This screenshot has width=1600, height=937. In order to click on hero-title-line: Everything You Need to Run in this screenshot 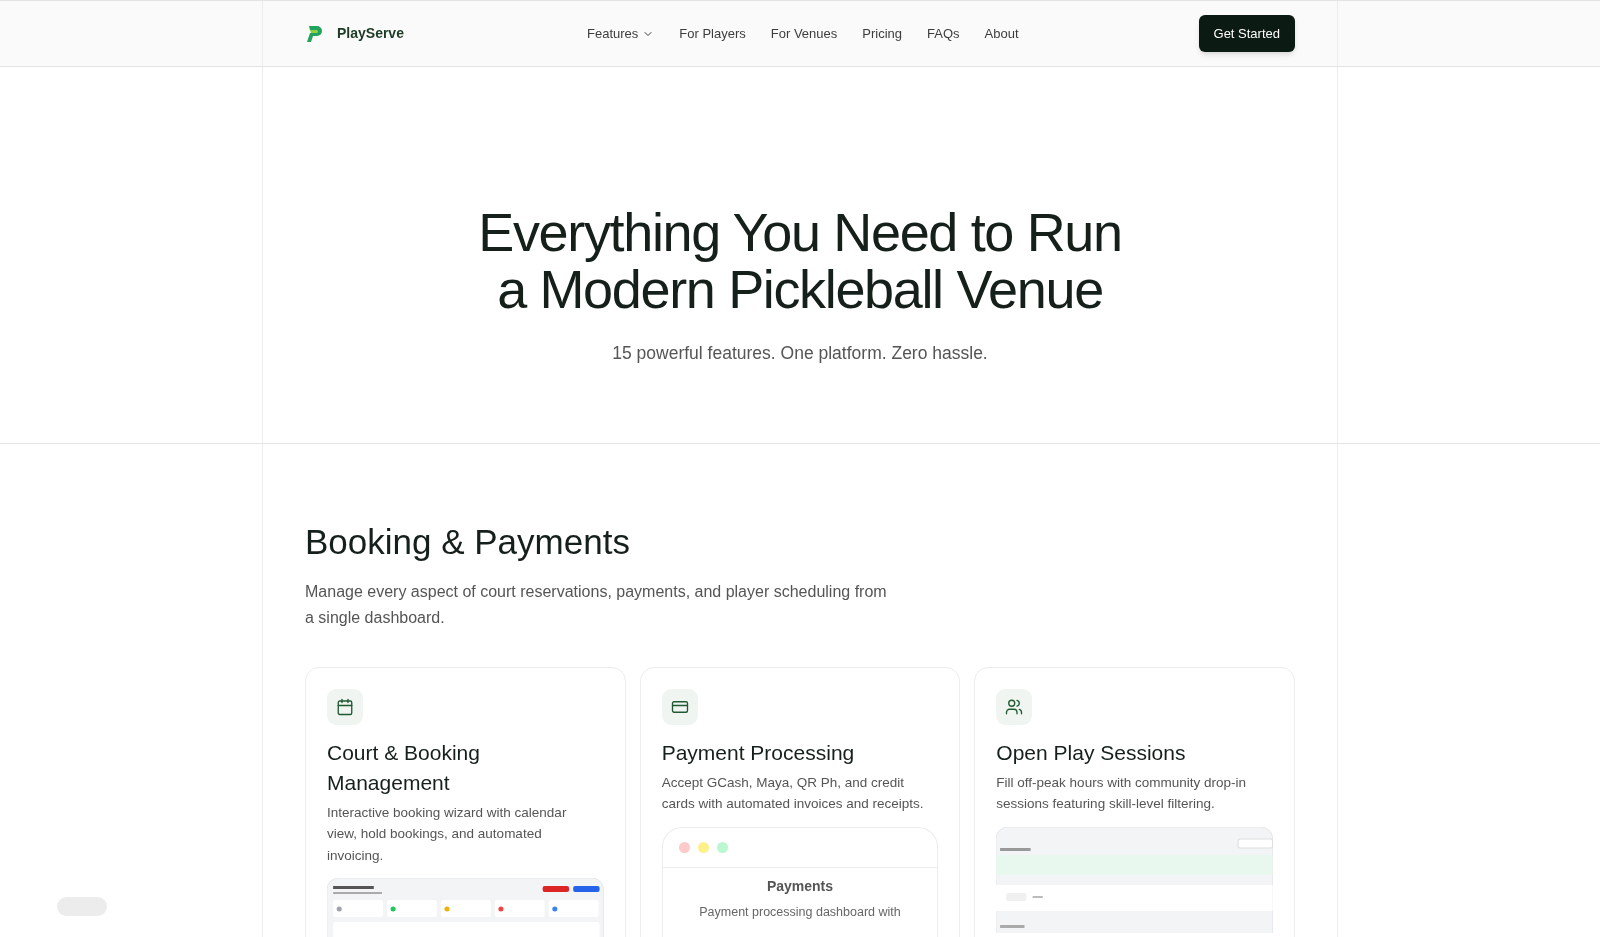, I will do `click(800, 232)`.